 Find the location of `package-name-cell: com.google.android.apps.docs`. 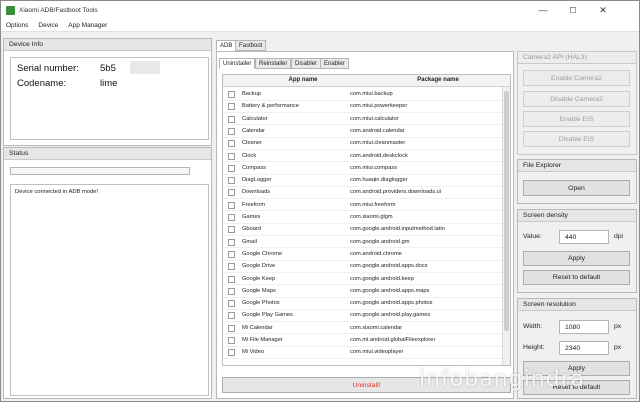

package-name-cell: com.google.android.apps.docs is located at coordinates (389, 266).